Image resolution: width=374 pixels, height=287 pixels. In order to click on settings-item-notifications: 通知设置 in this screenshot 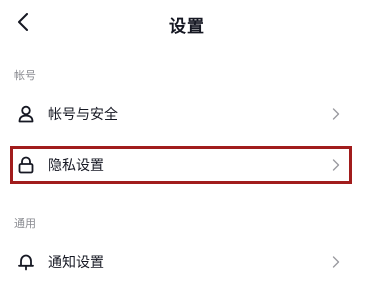, I will do `click(181, 262)`.